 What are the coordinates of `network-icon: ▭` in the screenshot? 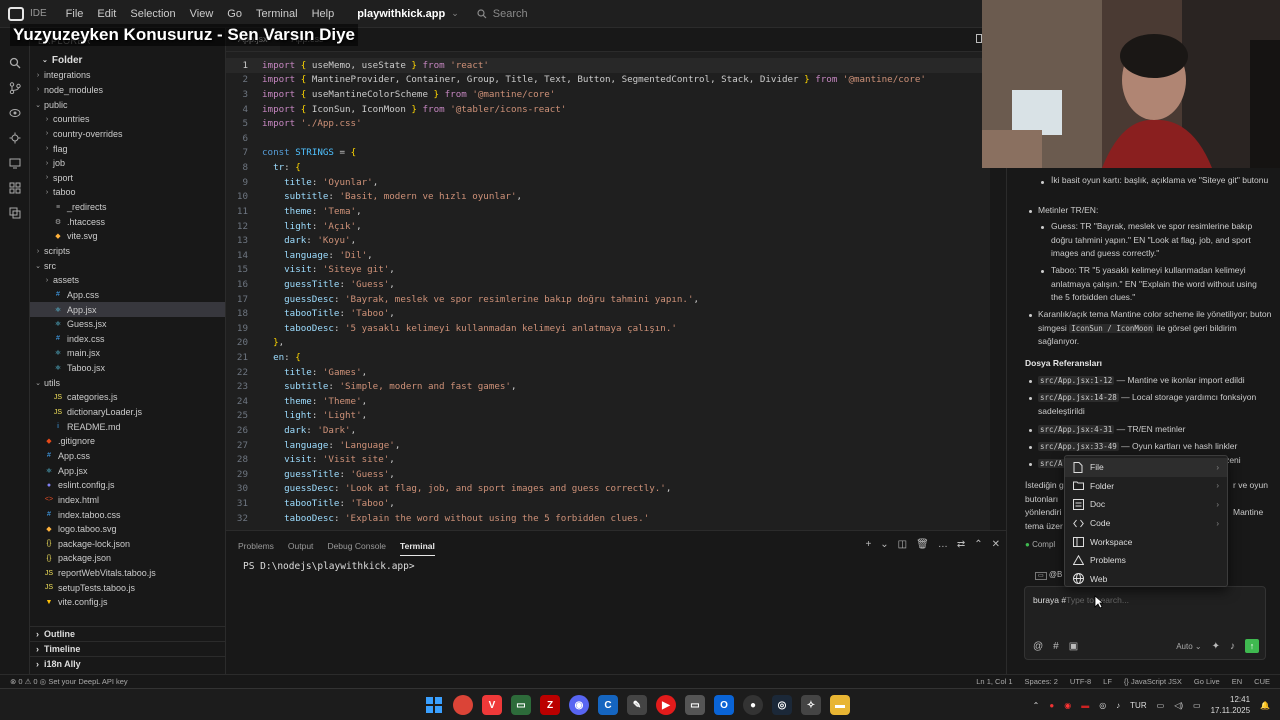 It's located at (1161, 705).